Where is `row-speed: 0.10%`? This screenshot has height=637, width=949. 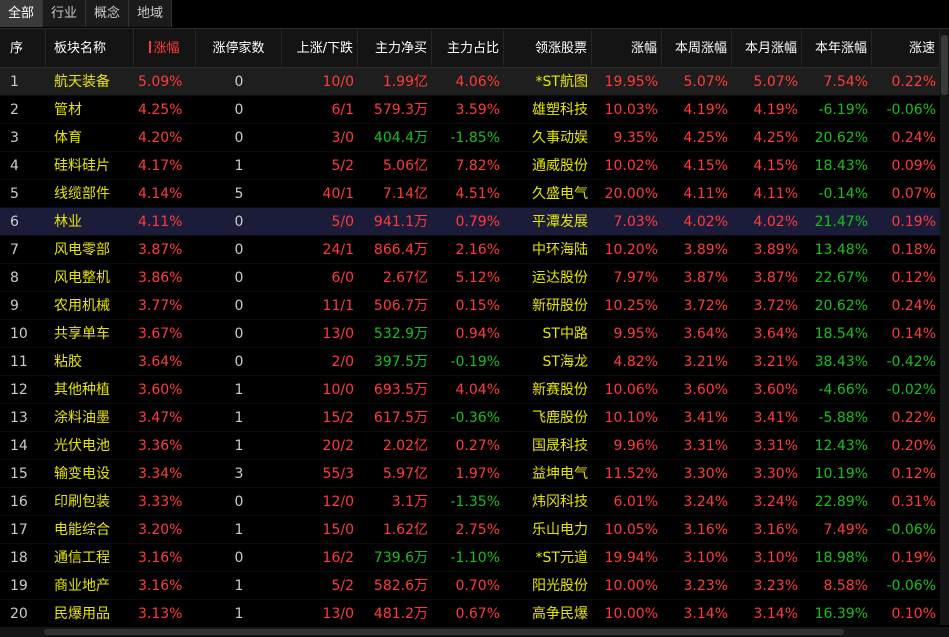
row-speed: 0.10% is located at coordinates (913, 614).